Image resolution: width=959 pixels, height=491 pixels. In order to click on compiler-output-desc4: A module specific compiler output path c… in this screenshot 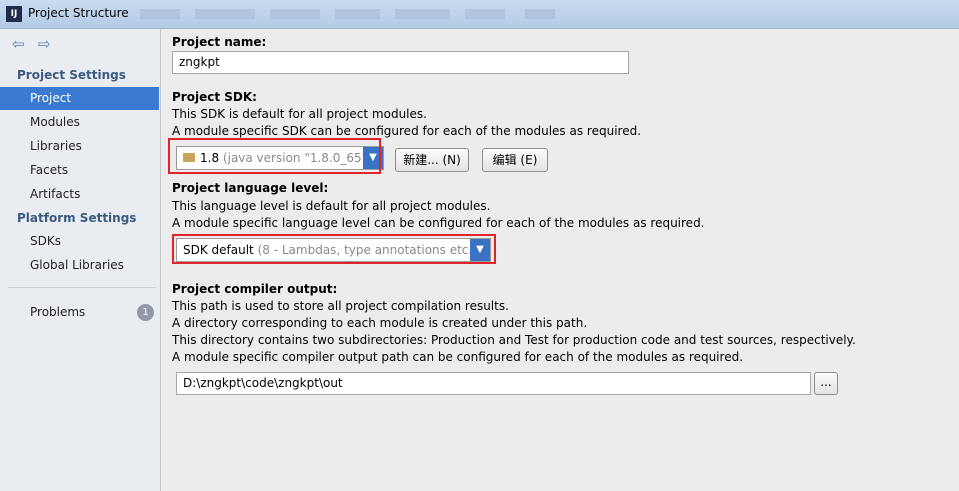, I will do `click(458, 357)`.